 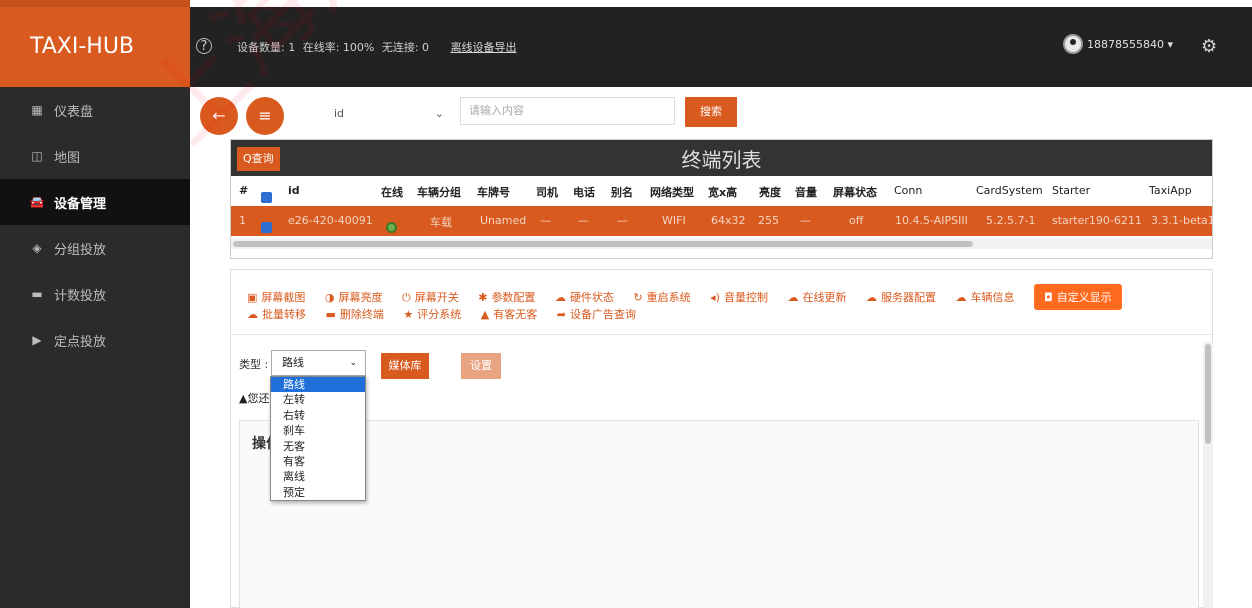 I want to click on sidebar-item-device-management: 🚘 设备管理, so click(x=95, y=202).